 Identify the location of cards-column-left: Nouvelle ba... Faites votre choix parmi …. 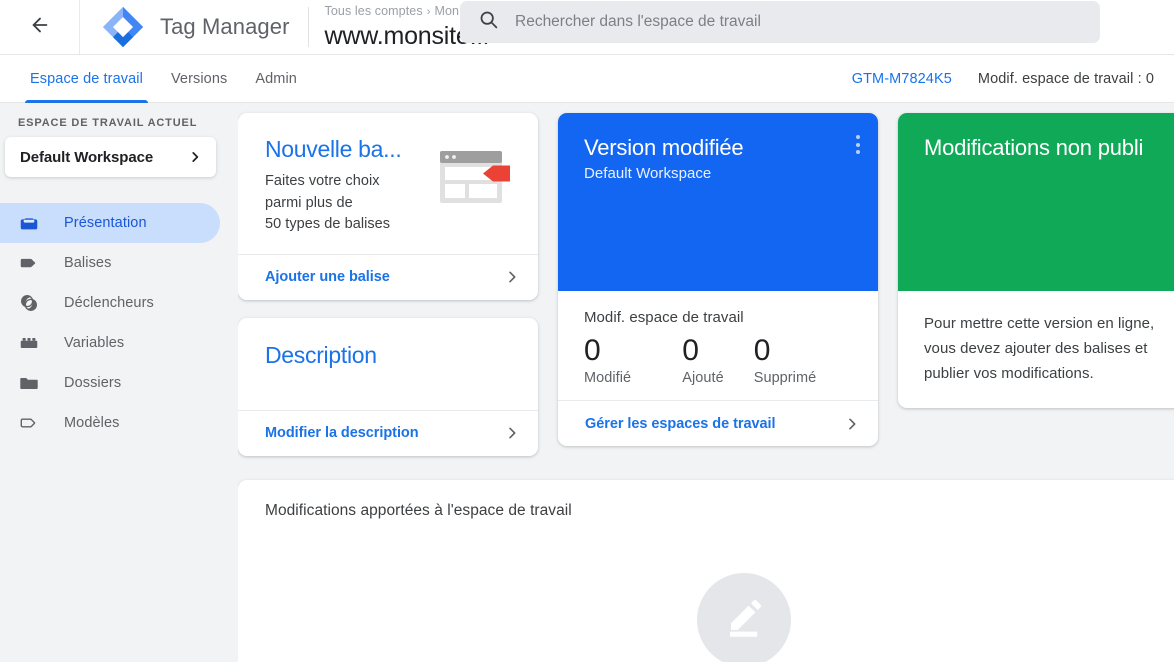
(388, 284).